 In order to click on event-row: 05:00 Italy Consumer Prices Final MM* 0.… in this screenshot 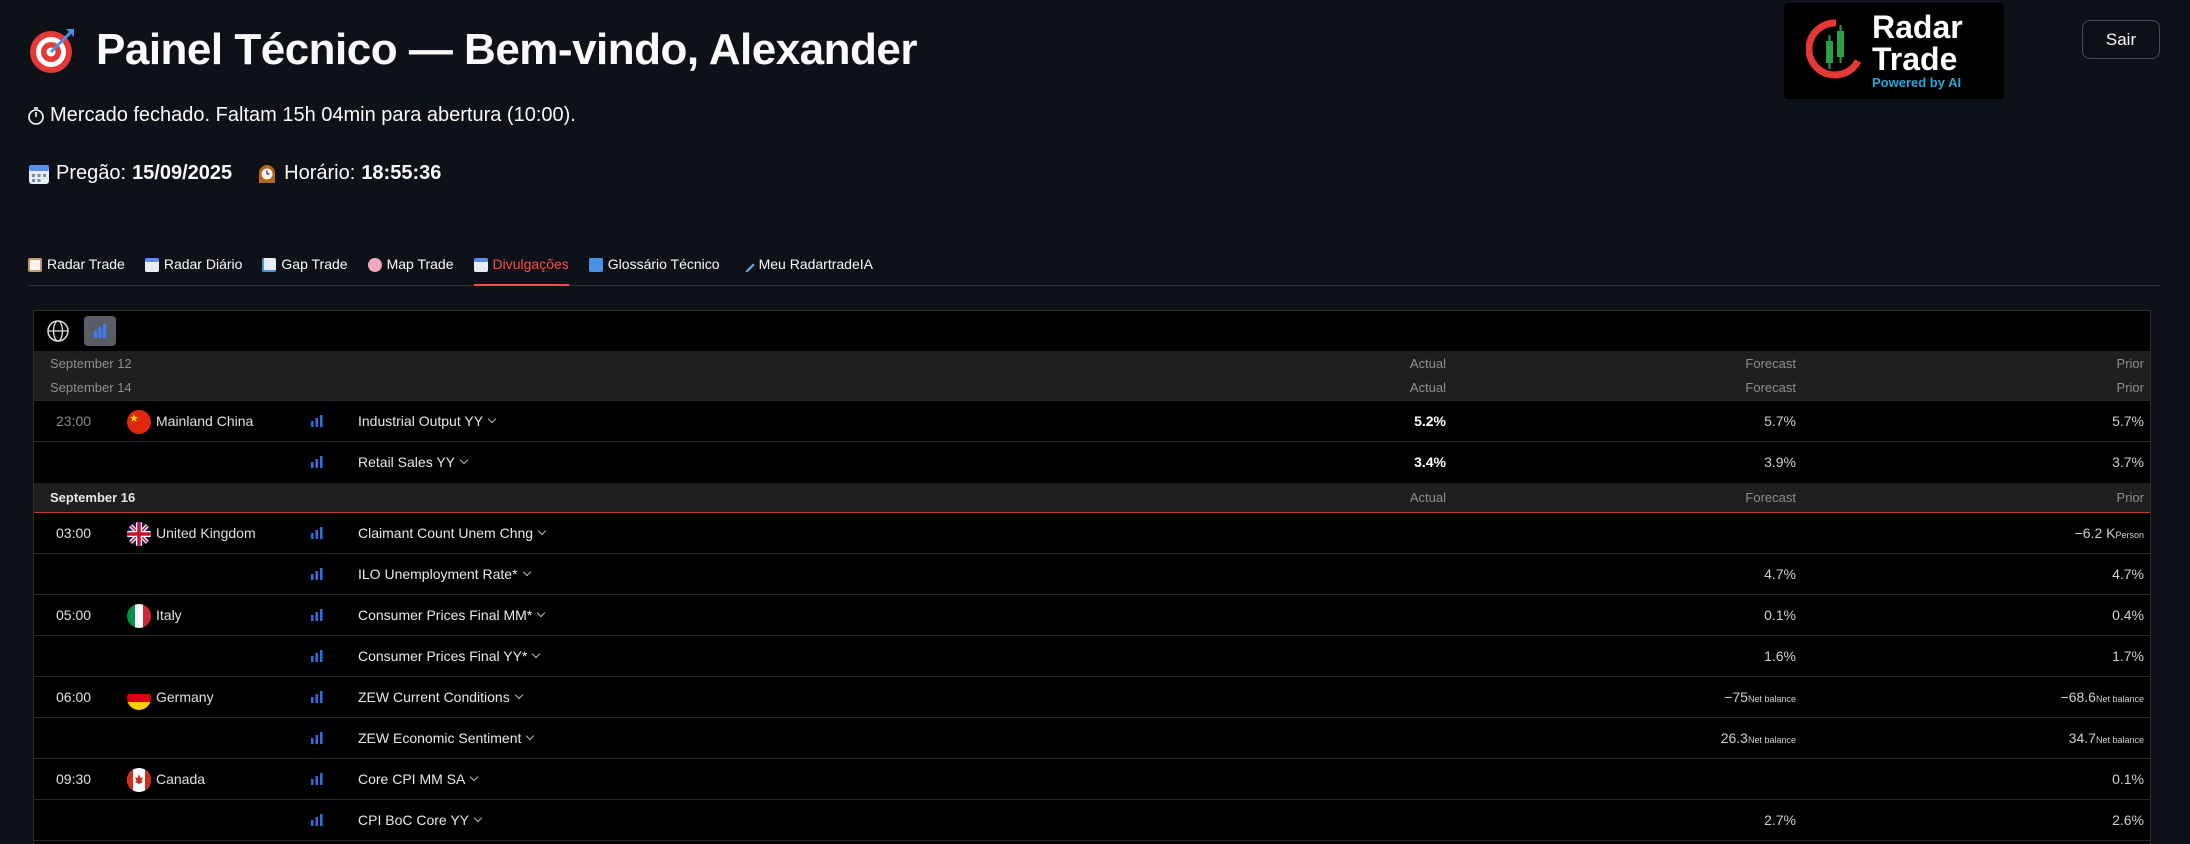, I will do `click(1092, 615)`.